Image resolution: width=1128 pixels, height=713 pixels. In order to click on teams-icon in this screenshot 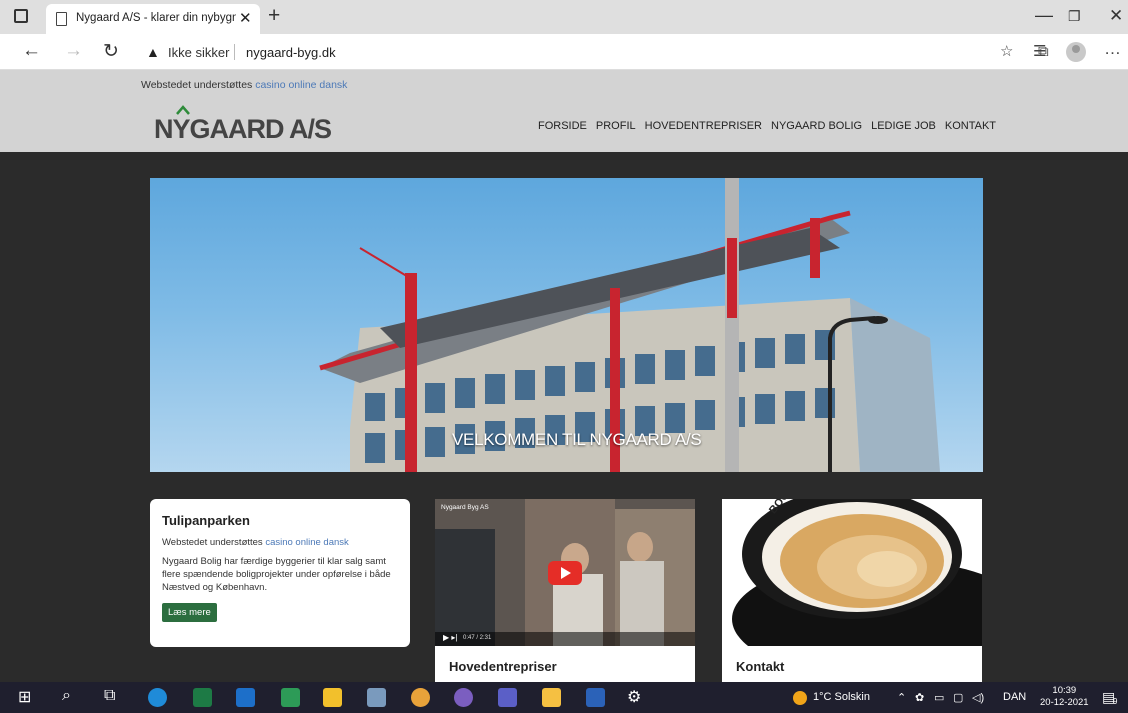, I will do `click(507, 697)`.